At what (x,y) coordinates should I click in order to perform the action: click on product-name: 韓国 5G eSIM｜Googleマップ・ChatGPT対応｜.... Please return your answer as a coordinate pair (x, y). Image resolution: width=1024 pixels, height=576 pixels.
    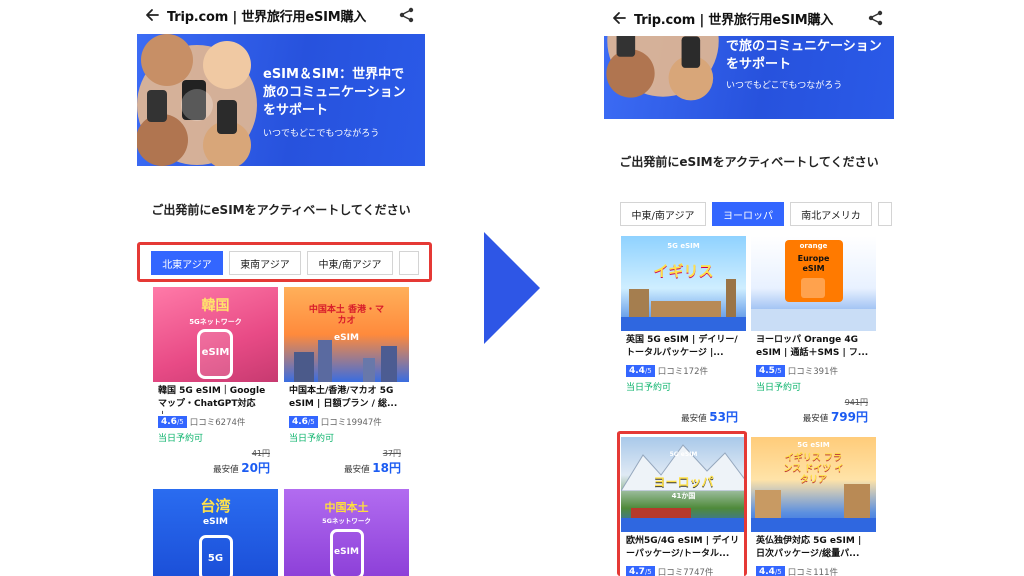
    Looking at the image, I should click on (212, 400).